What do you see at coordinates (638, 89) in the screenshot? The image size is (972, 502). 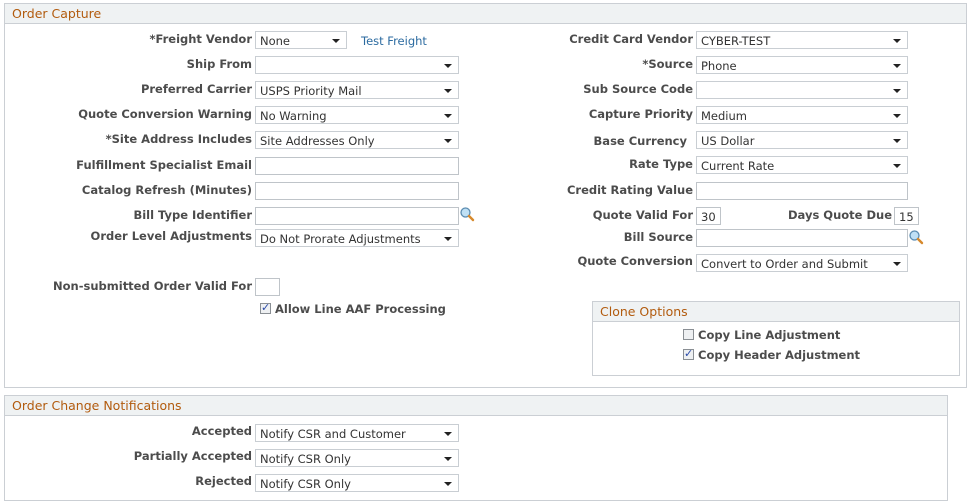 I see `sub-source-code-label: Sub Source Code` at bounding box center [638, 89].